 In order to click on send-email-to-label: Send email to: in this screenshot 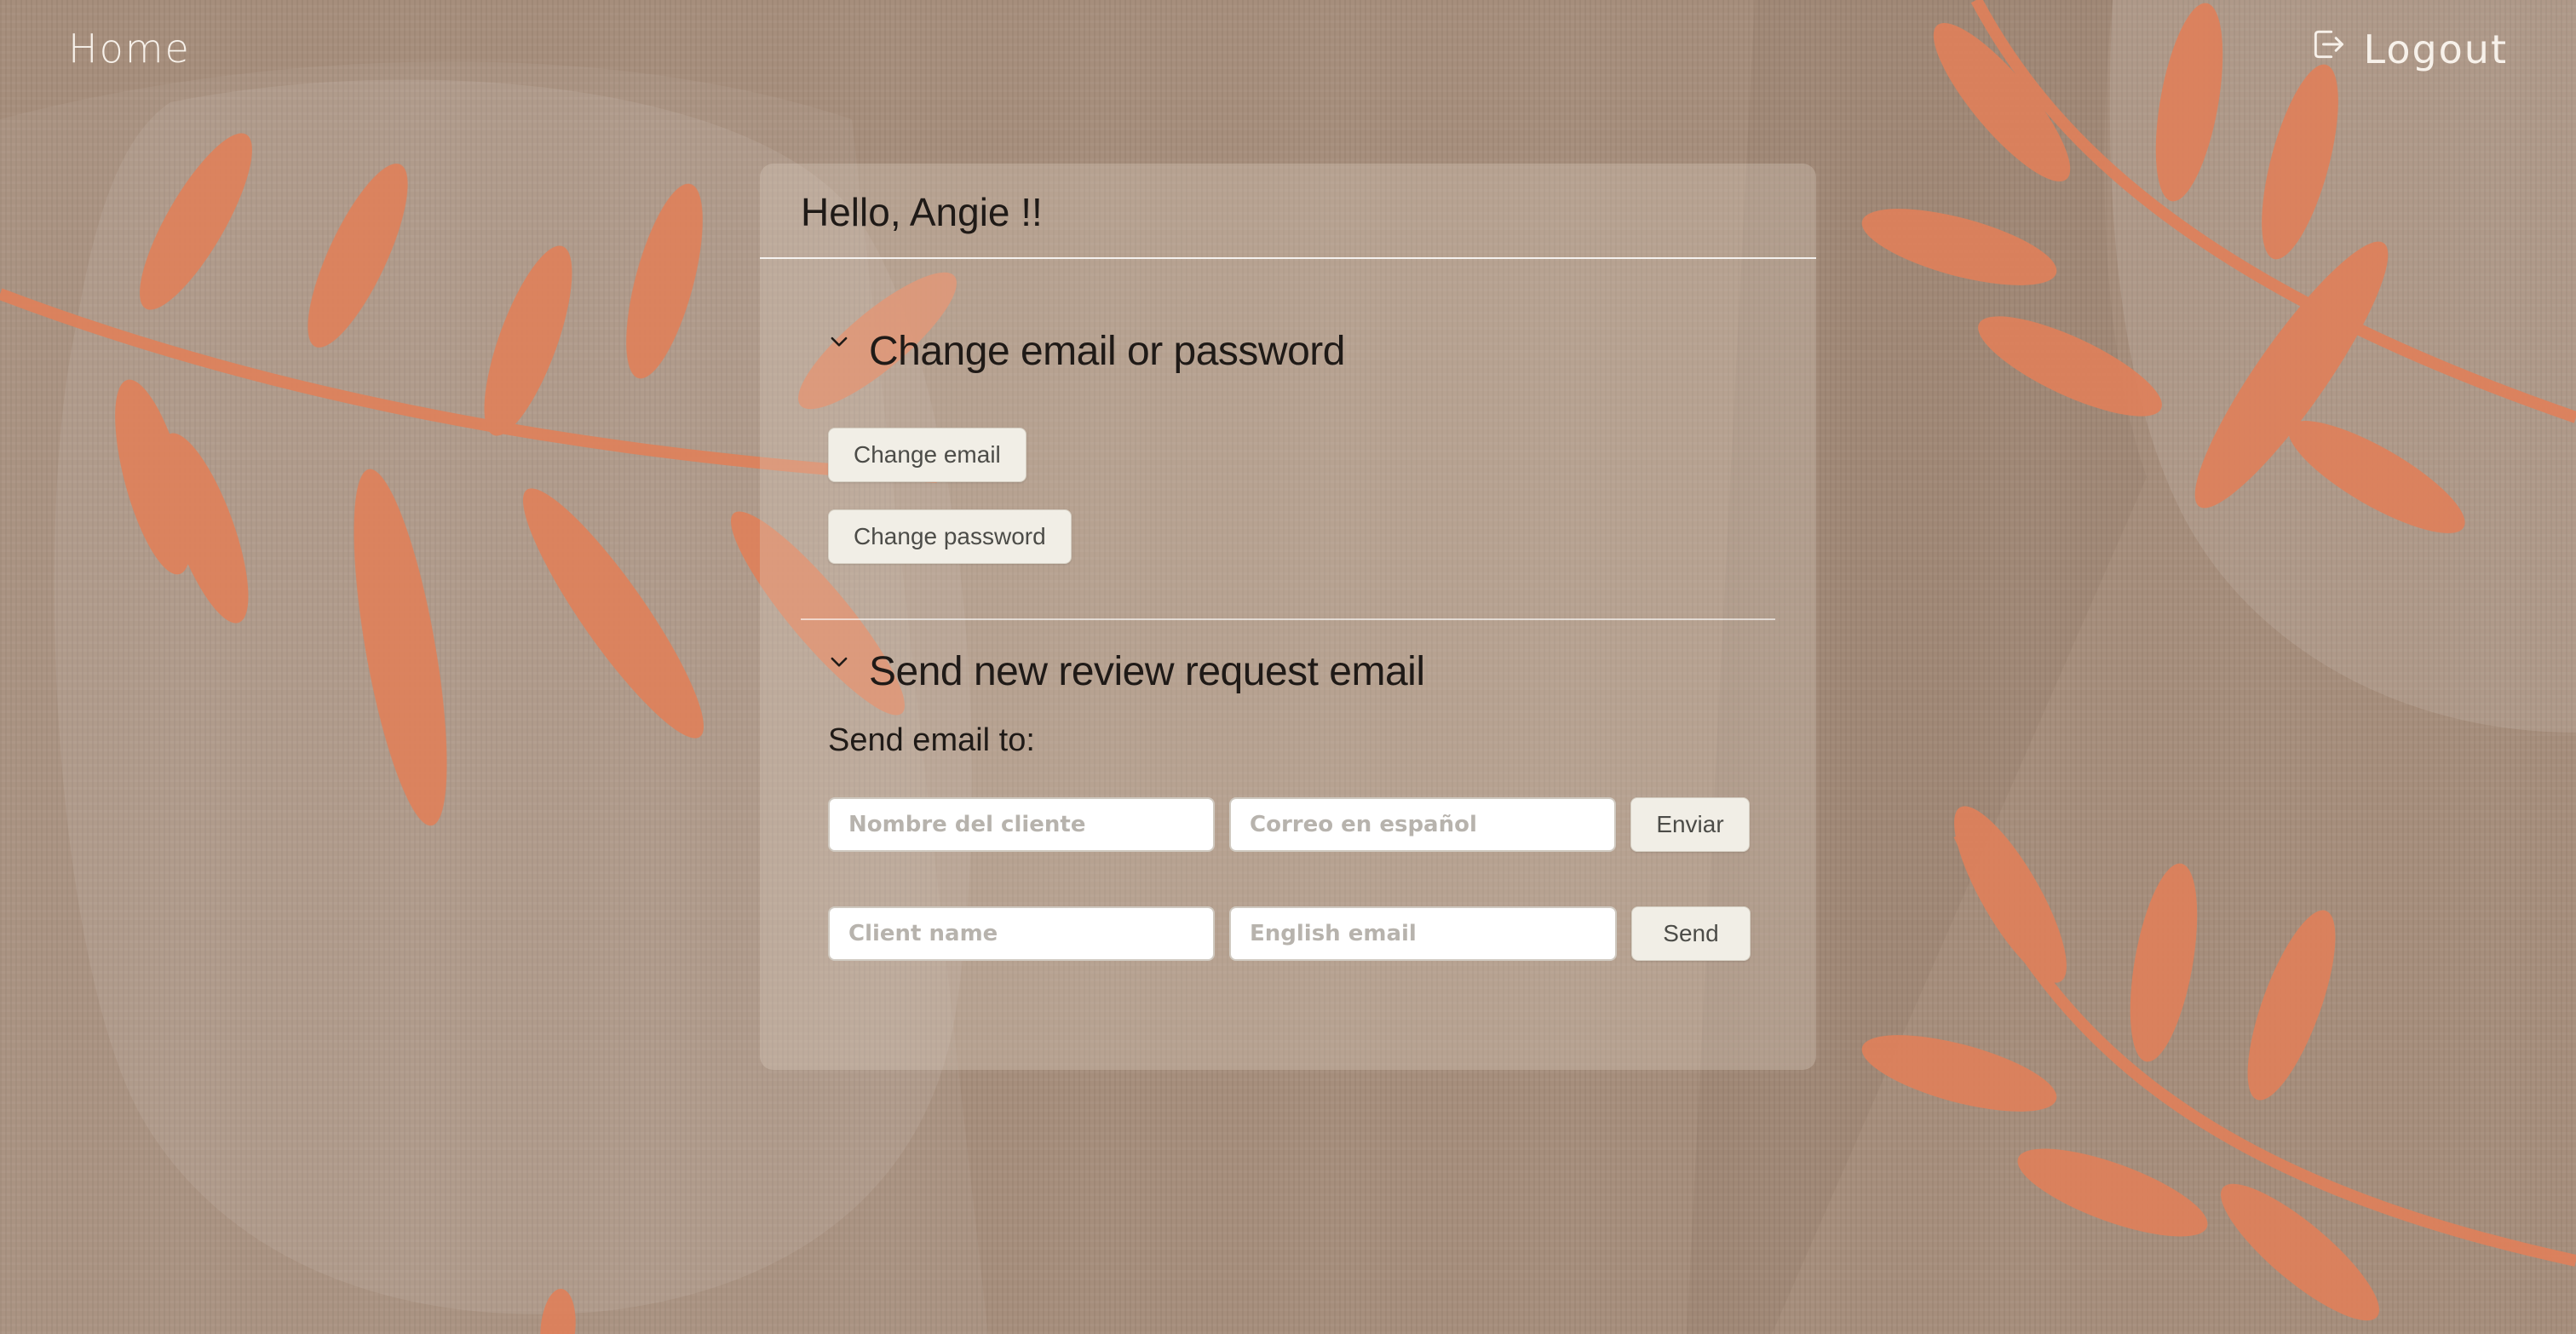, I will do `click(931, 740)`.